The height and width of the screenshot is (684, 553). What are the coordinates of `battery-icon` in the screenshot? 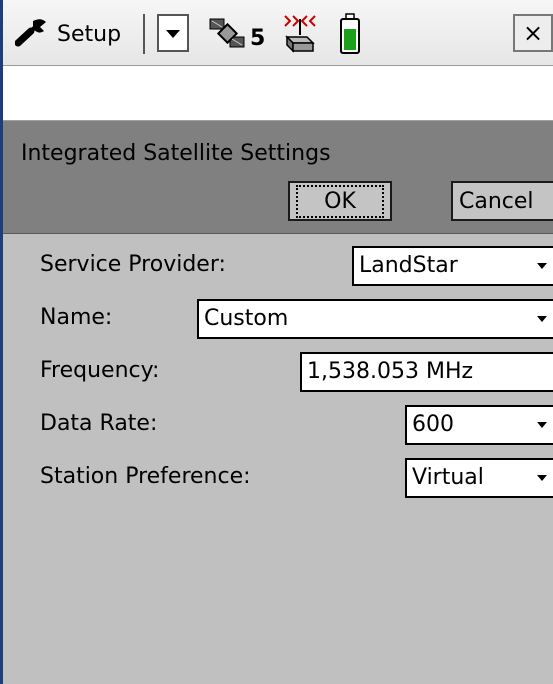 It's located at (350, 36).